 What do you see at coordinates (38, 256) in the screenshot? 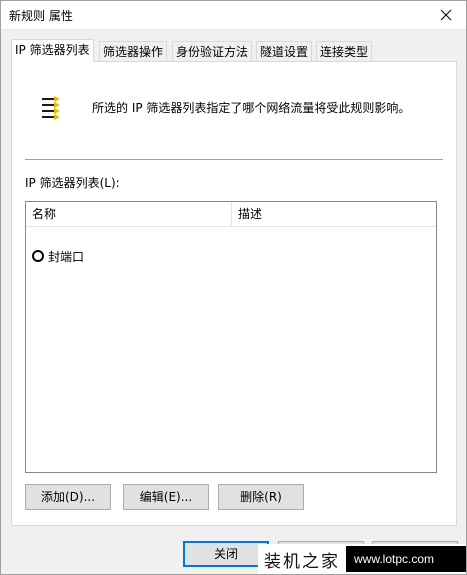
I see `radio-button-icon` at bounding box center [38, 256].